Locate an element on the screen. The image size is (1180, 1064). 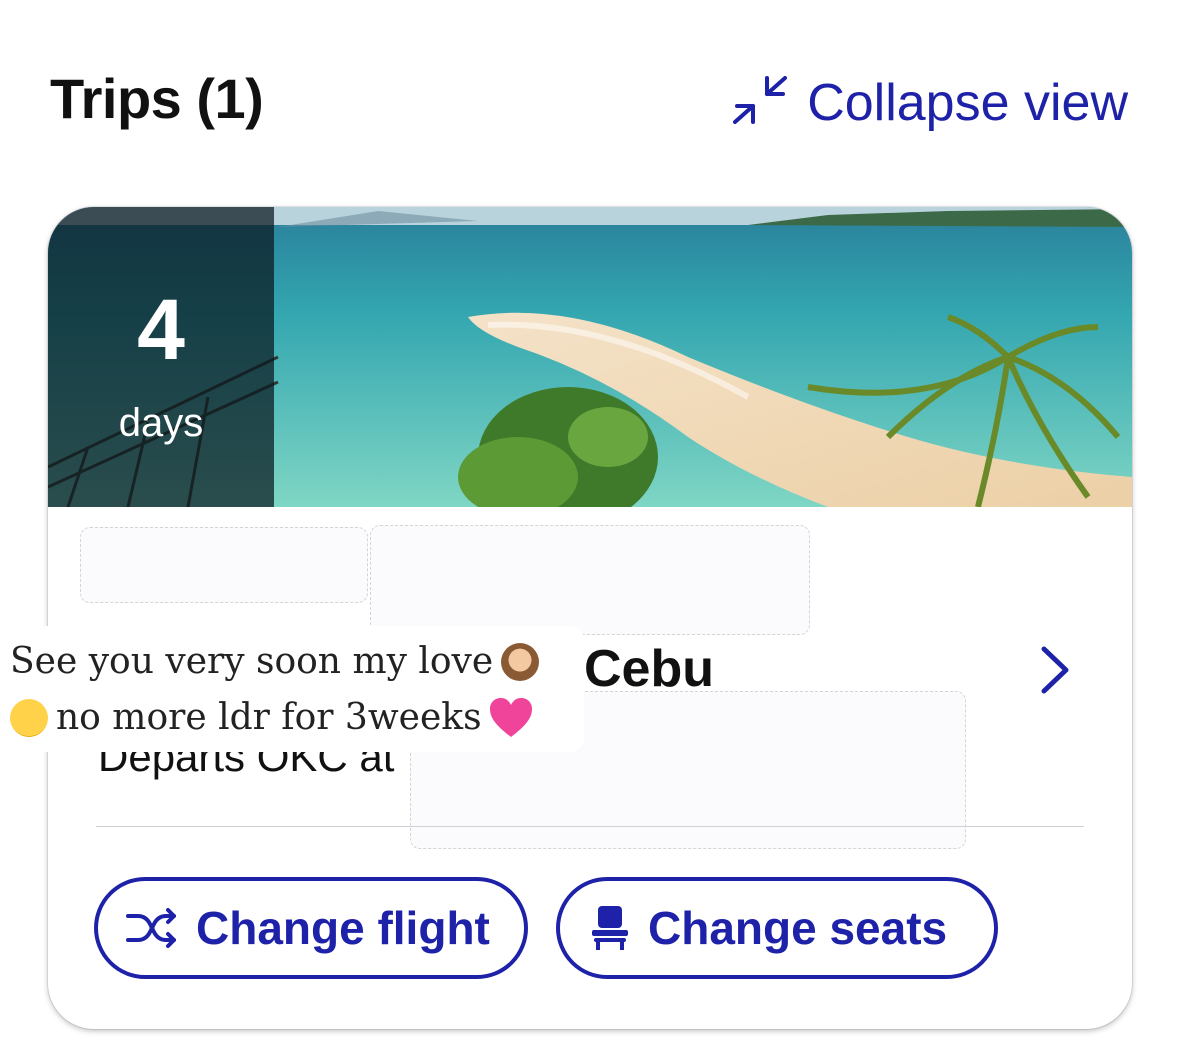
face-blowing-kiss-icon is located at coordinates (29, 718).